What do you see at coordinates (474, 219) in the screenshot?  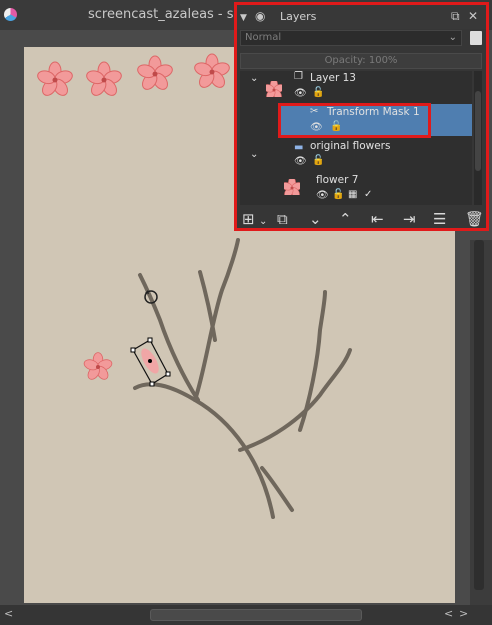 I see `delete-layer-icon: 🗑` at bounding box center [474, 219].